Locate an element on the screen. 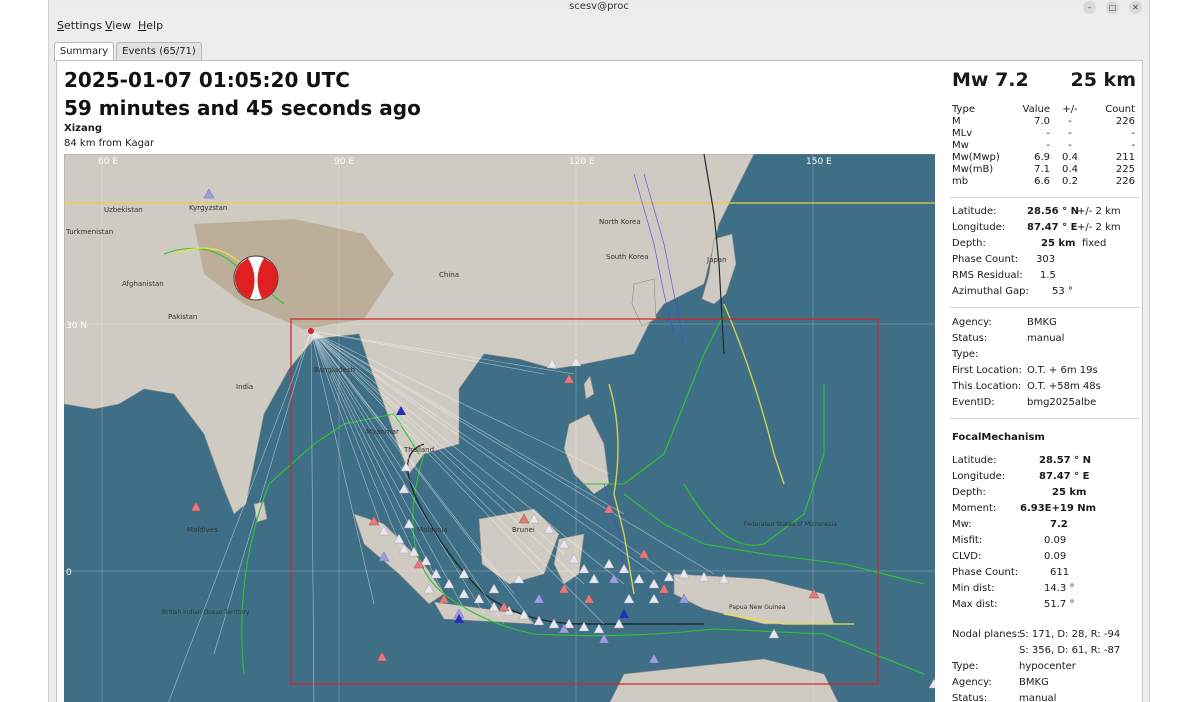 This screenshot has height=702, width=1192. origin-gap: Azimuthal Gap: 53 ° is located at coordinates (1012, 291).